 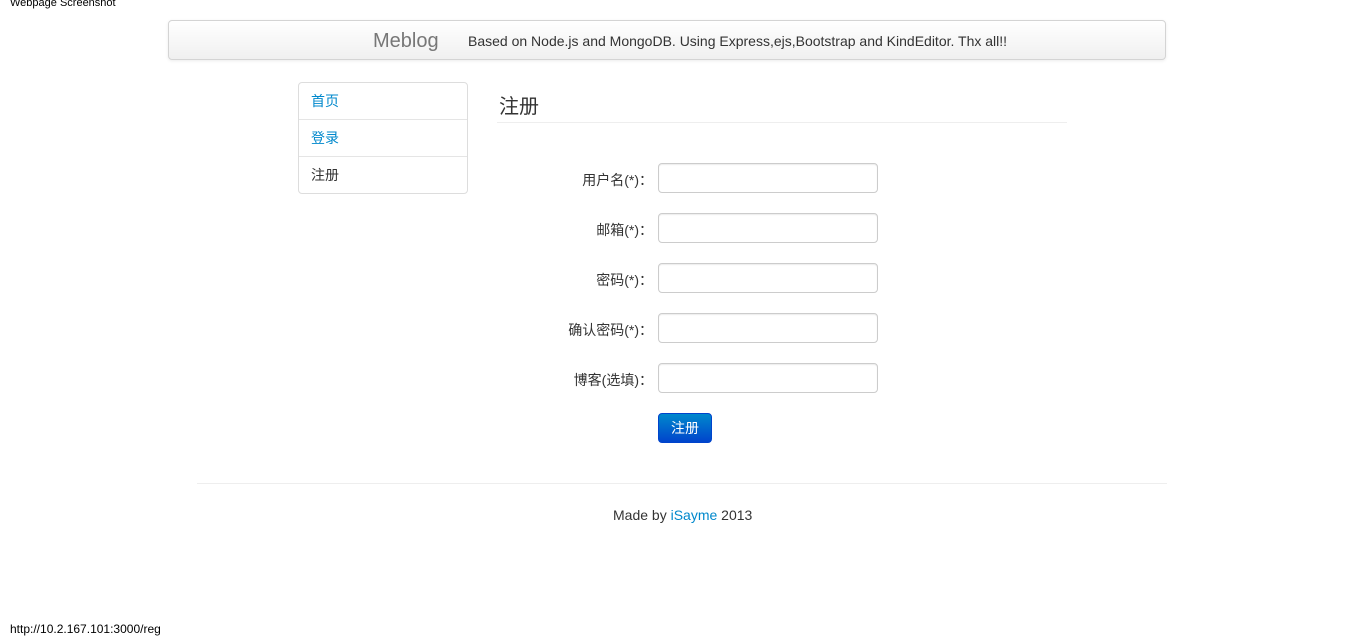 I want to click on username-label: 用户名(*)：, so click(x=617, y=180).